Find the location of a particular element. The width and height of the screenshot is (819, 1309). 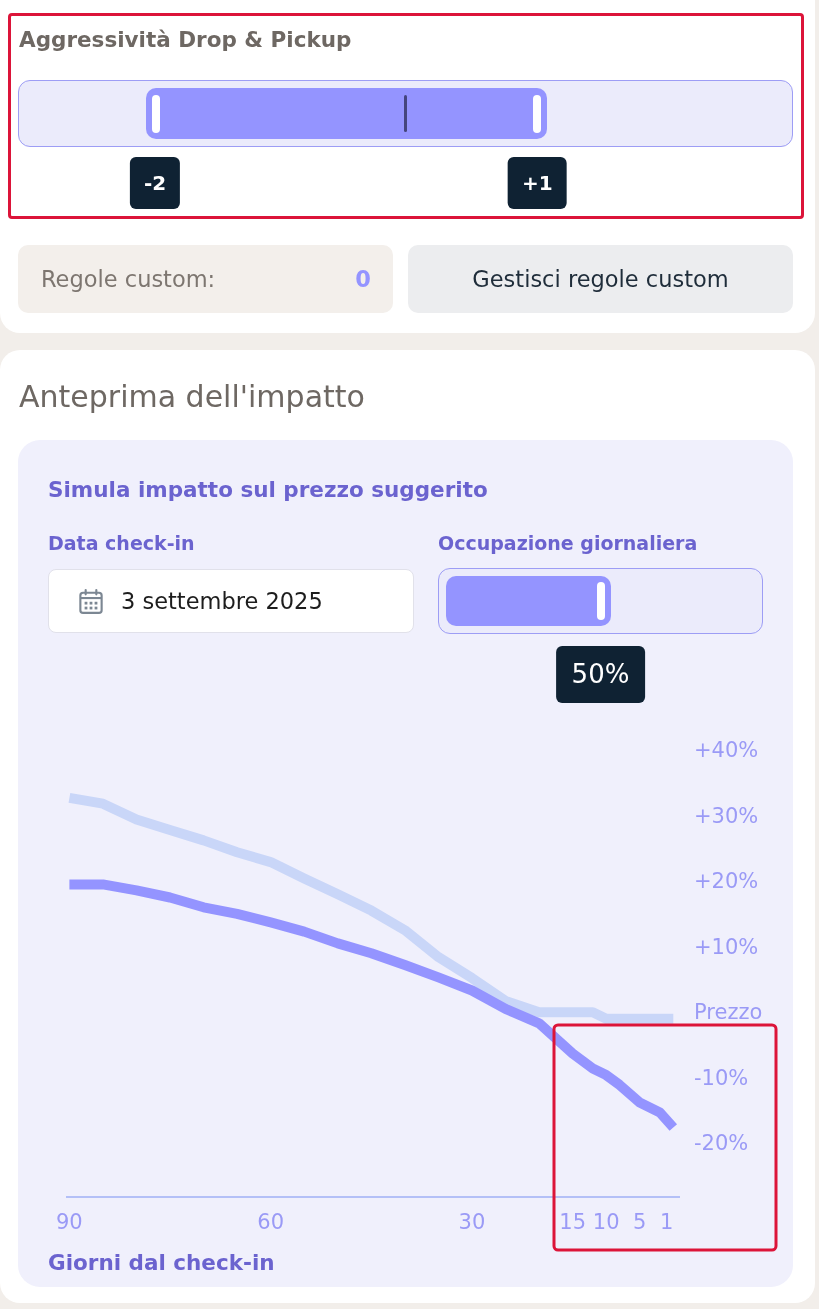

calendar-icon is located at coordinates (91, 601).